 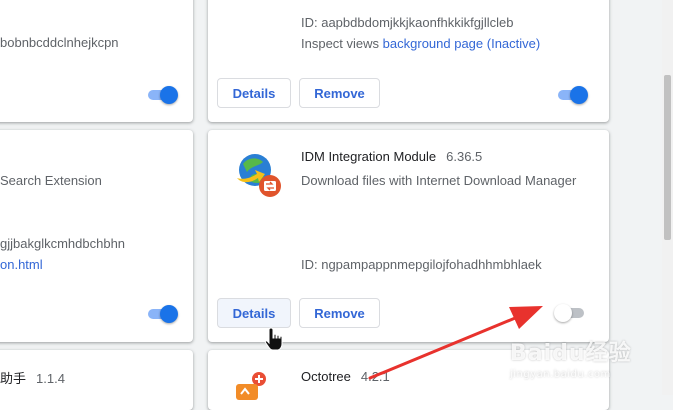 What do you see at coordinates (50, 378) in the screenshot?
I see `extension-version: 1.1.4` at bounding box center [50, 378].